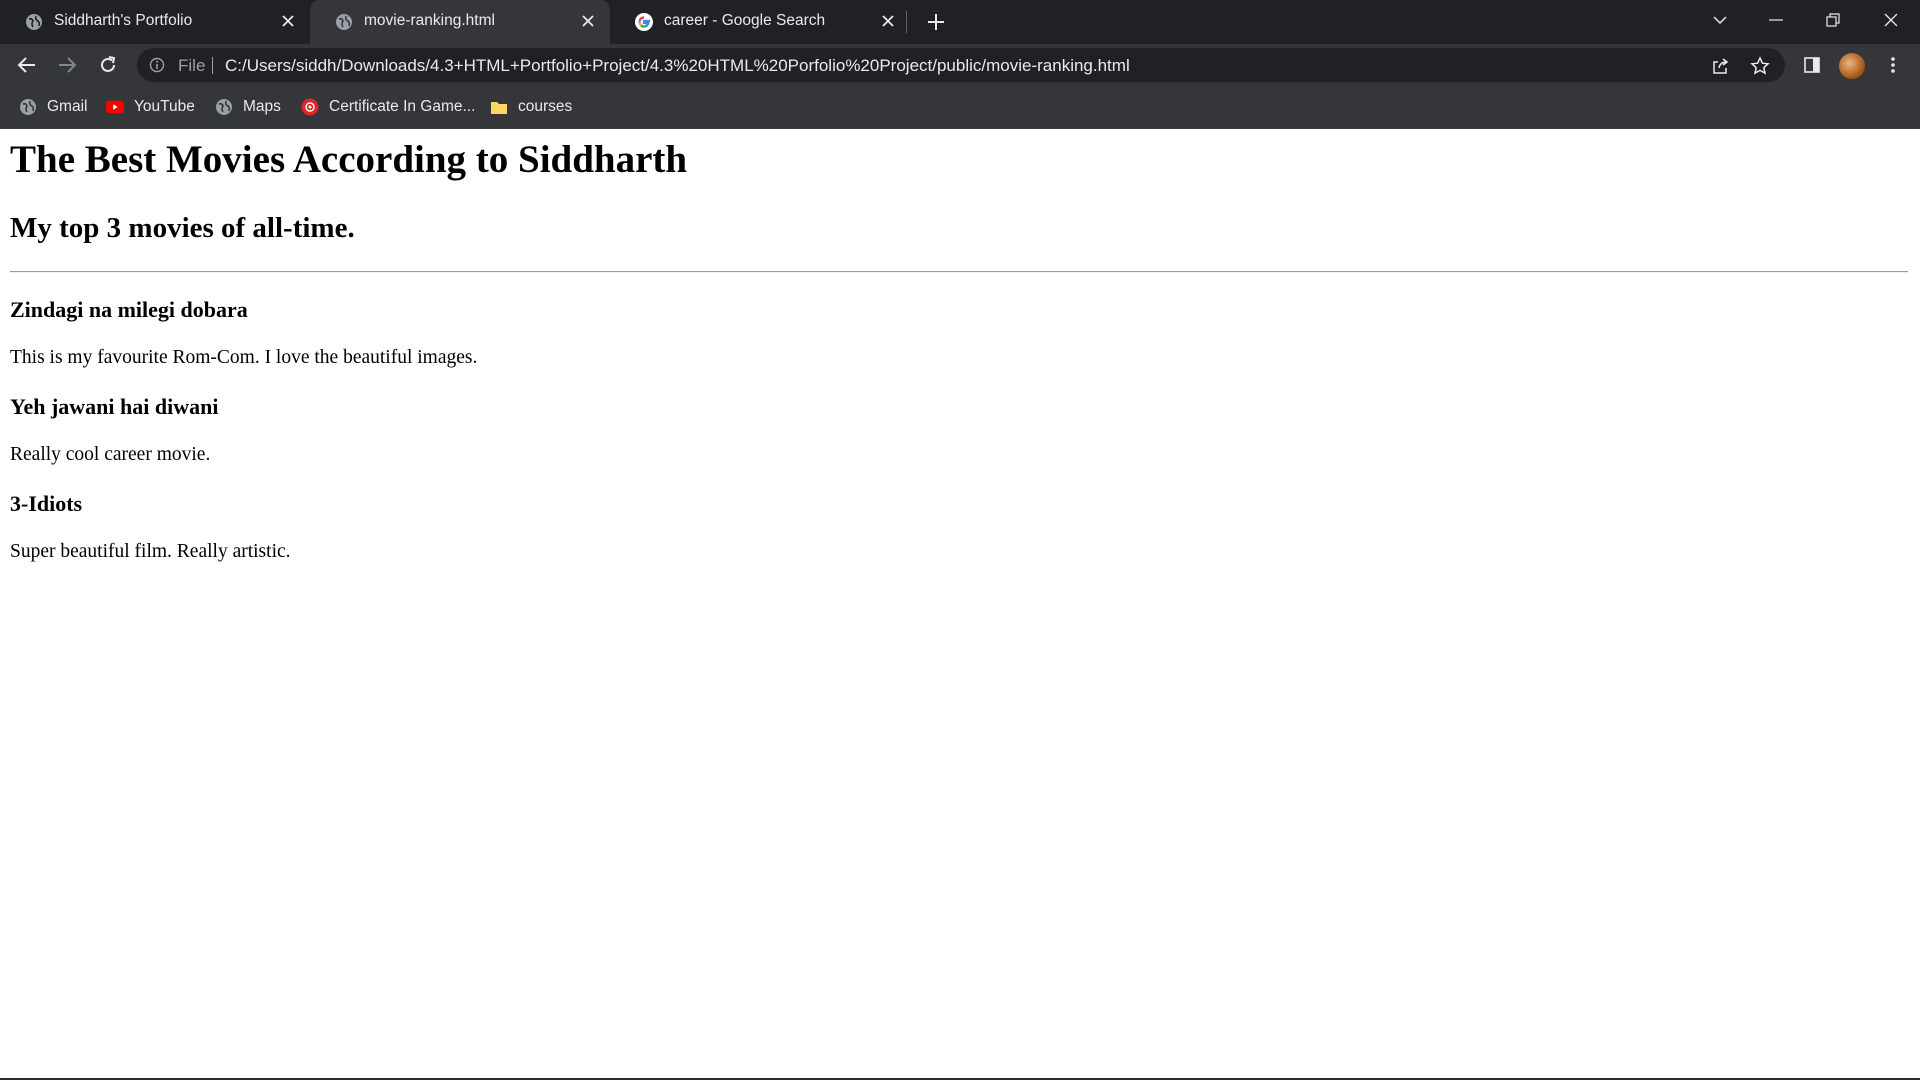 This screenshot has width=1920, height=1080. Describe the element at coordinates (108, 65) in the screenshot. I see `reload-icon` at that location.